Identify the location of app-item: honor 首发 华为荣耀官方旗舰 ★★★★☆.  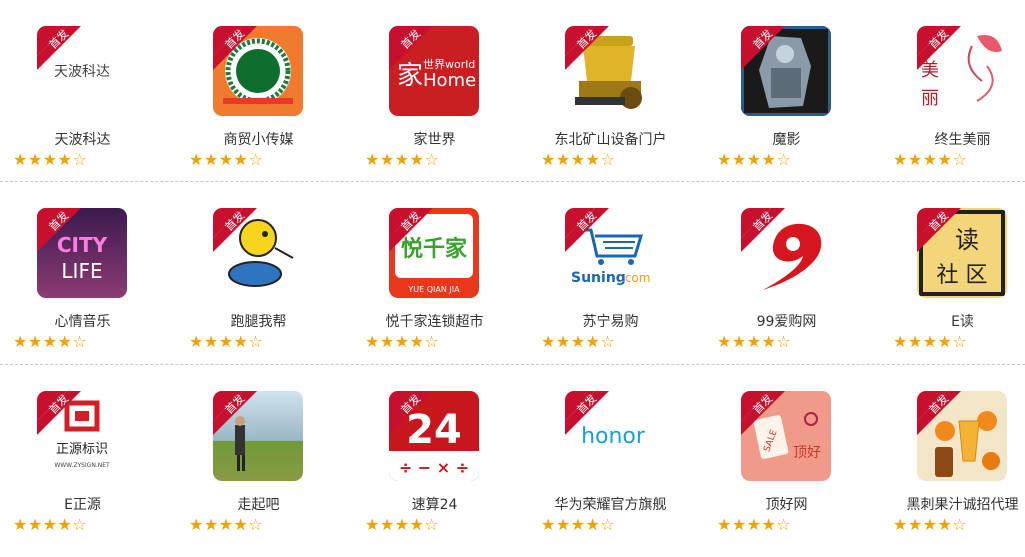
(603, 466).